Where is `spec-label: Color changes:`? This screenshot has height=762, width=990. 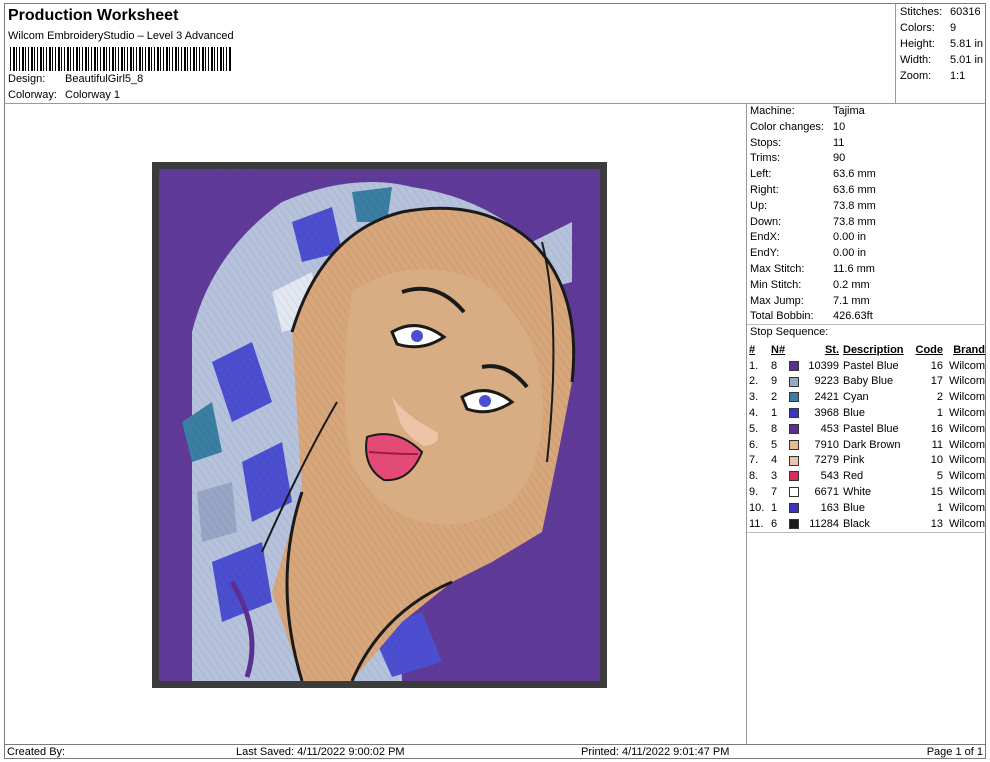 spec-label: Color changes: is located at coordinates (787, 126).